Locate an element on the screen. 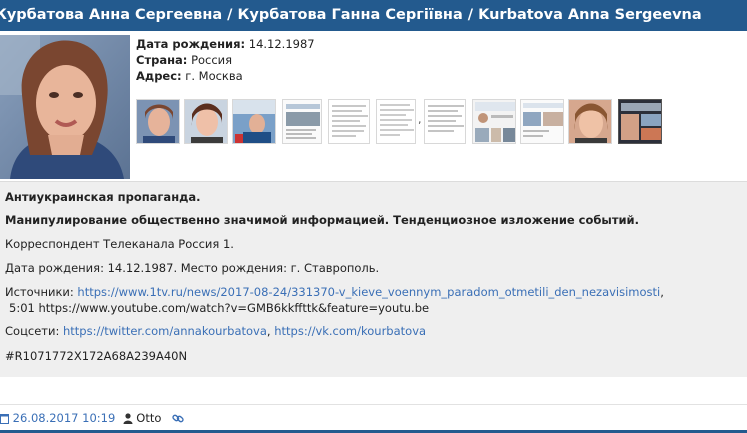 The image size is (747, 433). country-label: Страна: is located at coordinates (162, 60).